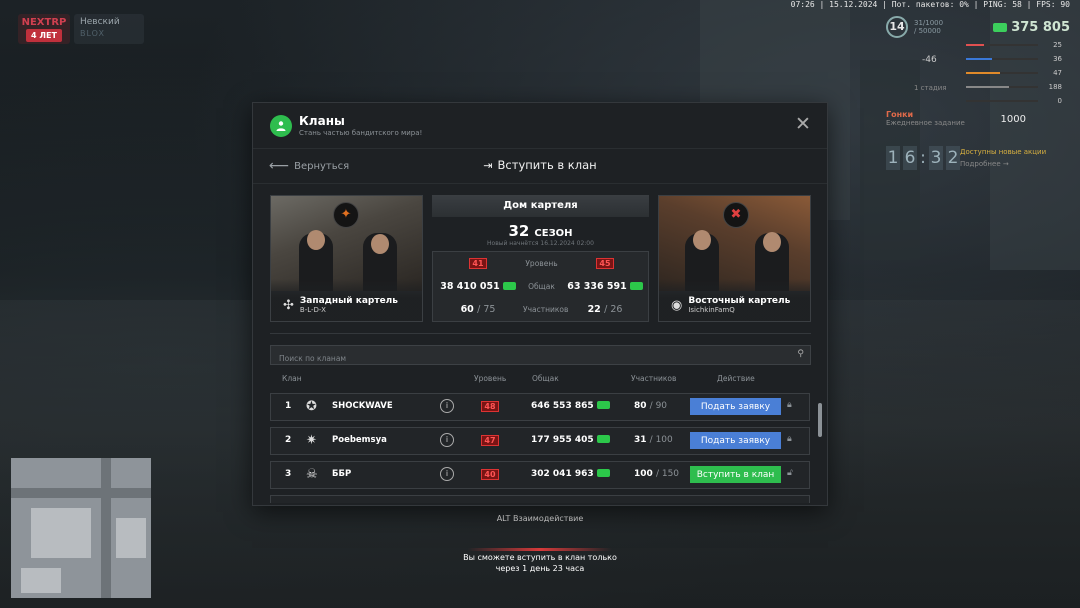  Describe the element at coordinates (736, 378) in the screenshot. I see `col-action: Действие` at that location.